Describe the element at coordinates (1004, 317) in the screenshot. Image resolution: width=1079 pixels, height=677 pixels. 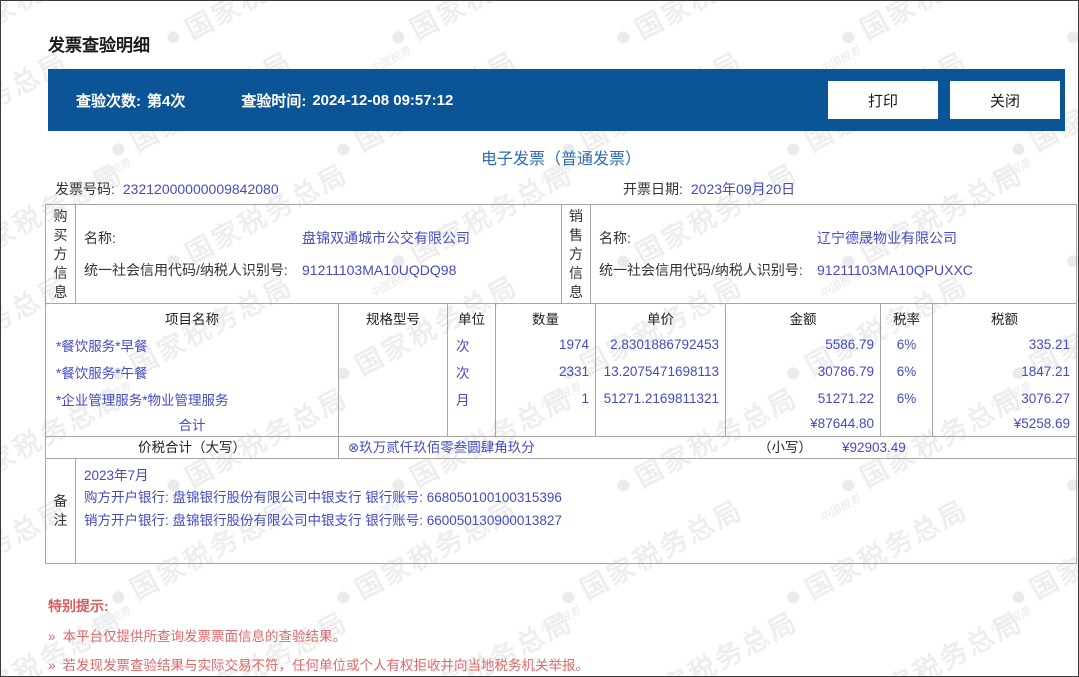
I see `header-tax: 税额` at that location.